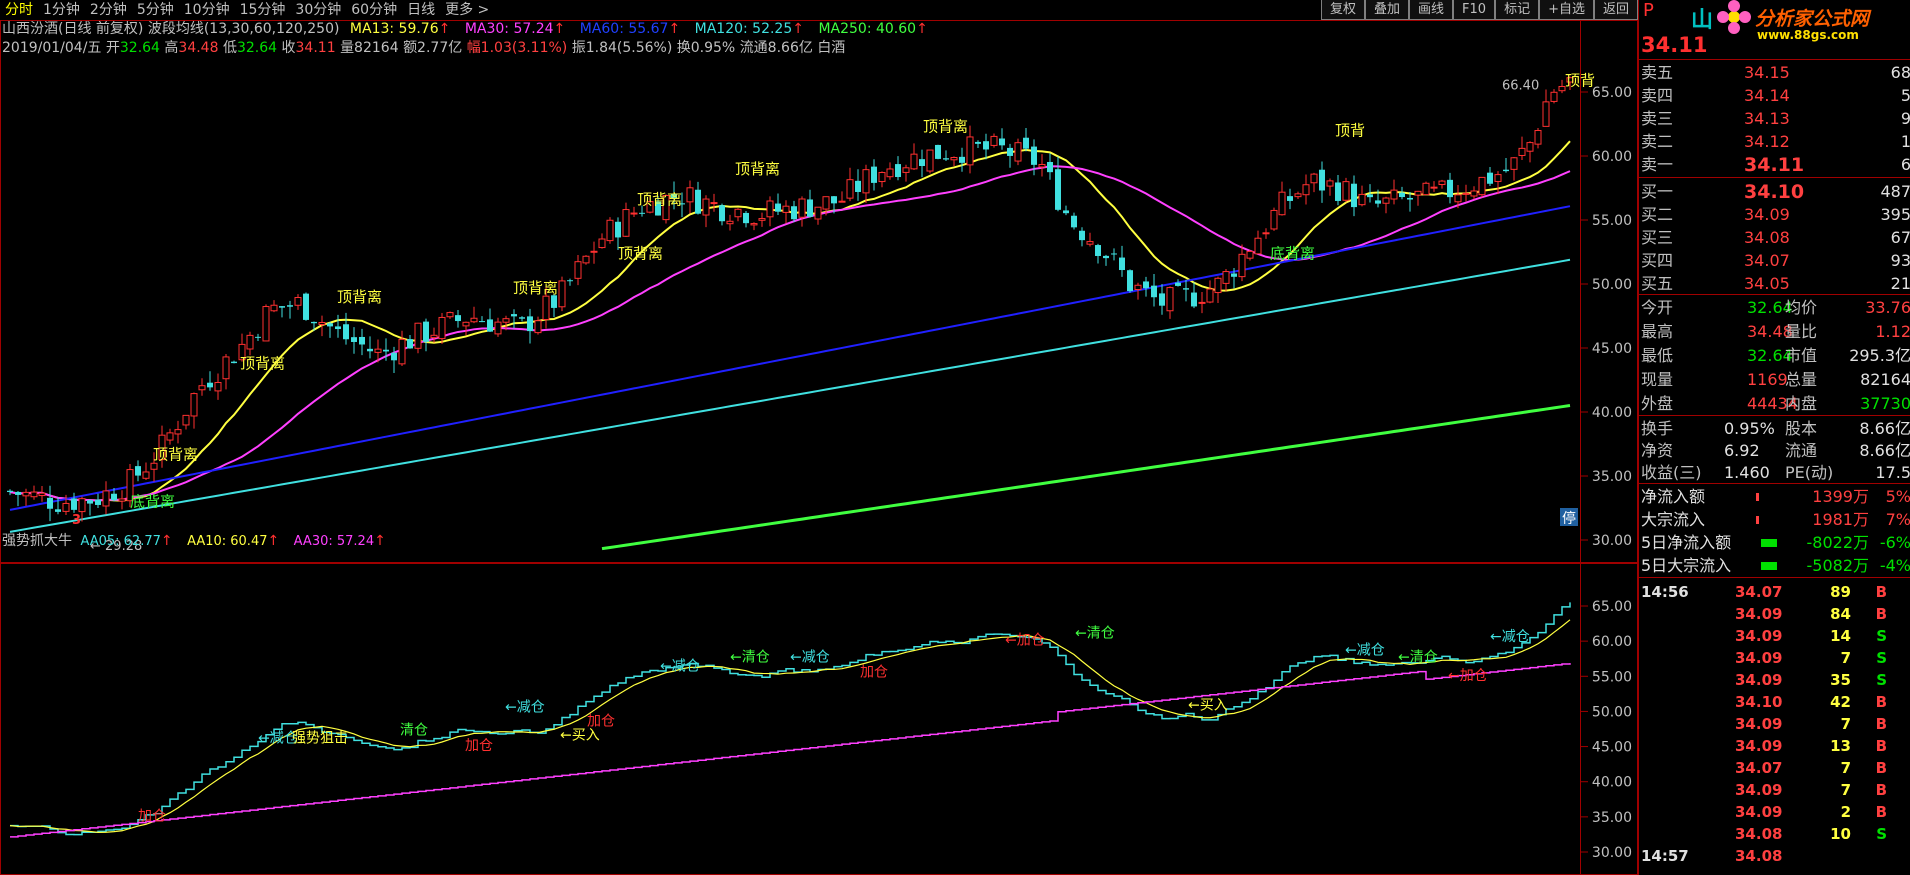  Describe the element at coordinates (334, 541) in the screenshot. I see `aa30-value: AA30: 57.24` at that location.